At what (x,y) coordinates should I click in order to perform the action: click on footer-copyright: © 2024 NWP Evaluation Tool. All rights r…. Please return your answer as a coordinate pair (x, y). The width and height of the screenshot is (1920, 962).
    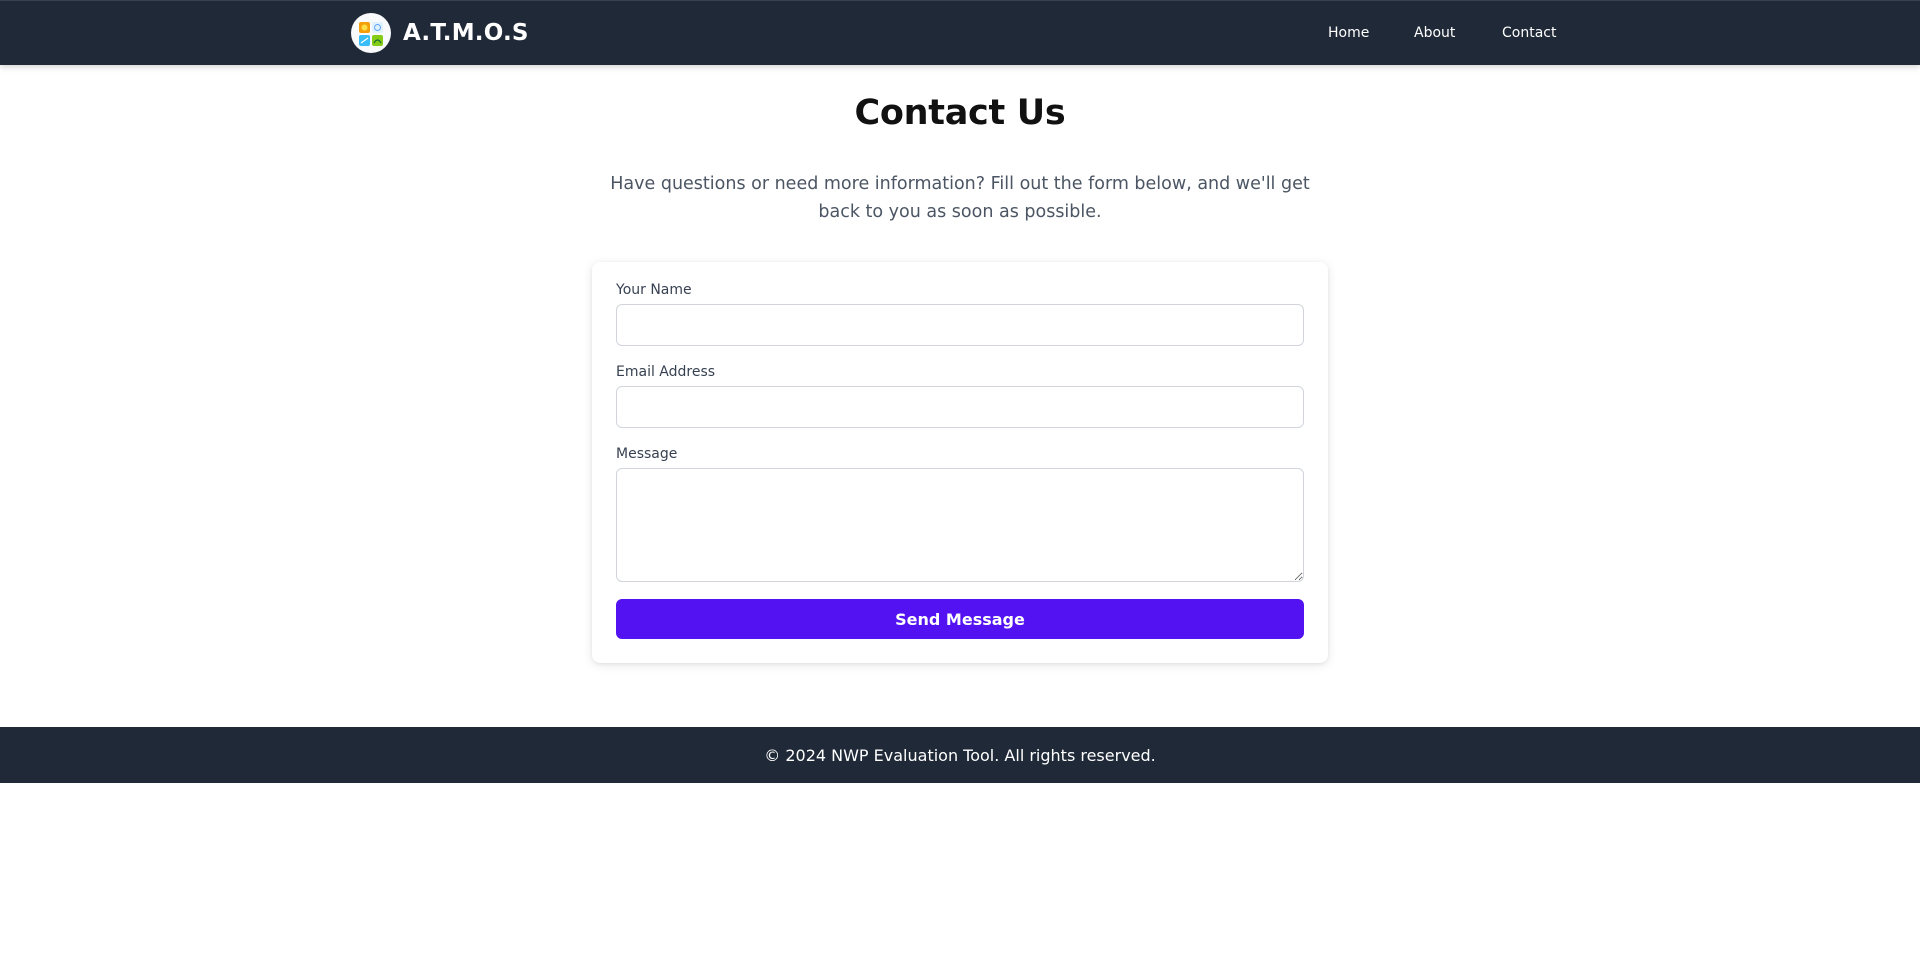
    Looking at the image, I should click on (960, 755).